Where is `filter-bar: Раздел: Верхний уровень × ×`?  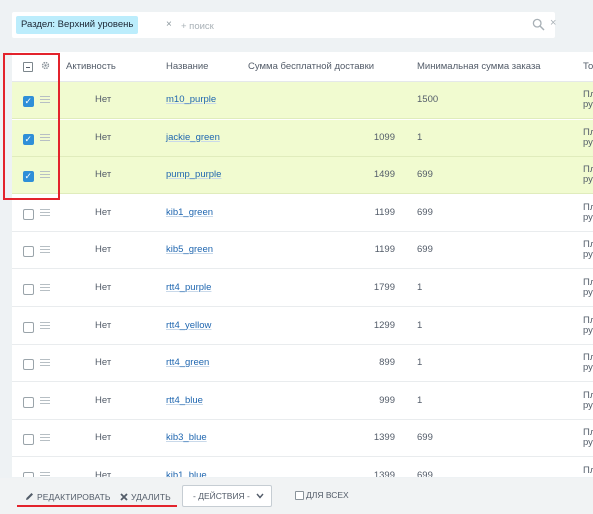
filter-bar: Раздел: Верхний уровень × × is located at coordinates (284, 25).